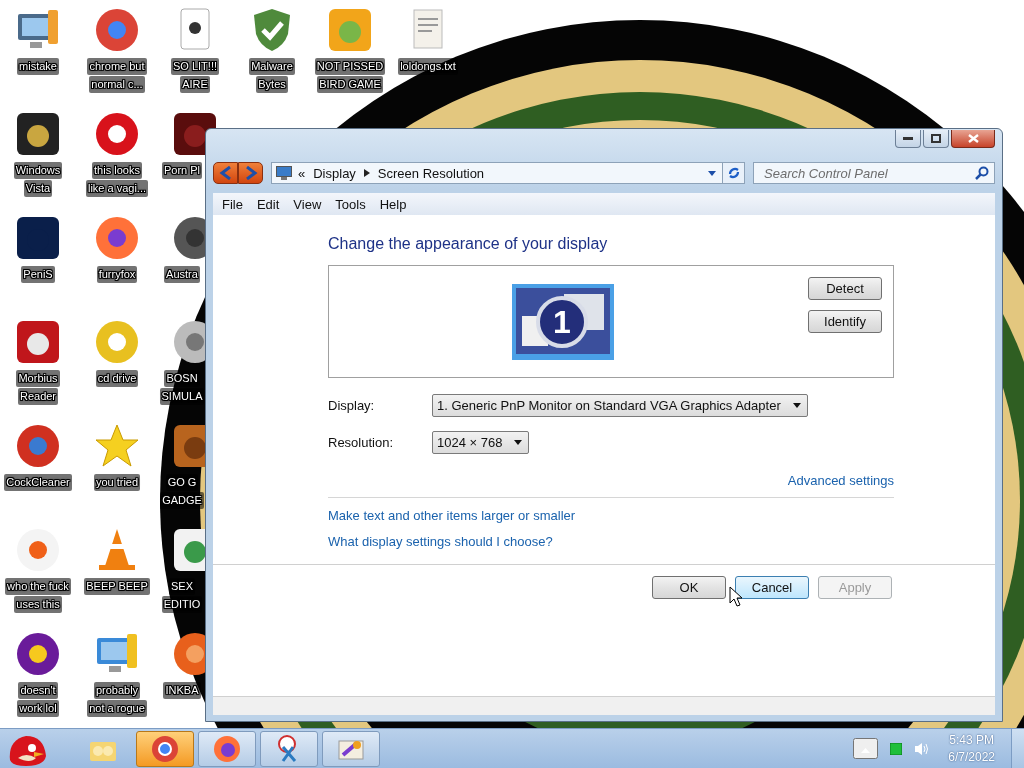 This screenshot has width=1024, height=768. I want to click on breadcrumb-arrow-icon, so click(366, 173).